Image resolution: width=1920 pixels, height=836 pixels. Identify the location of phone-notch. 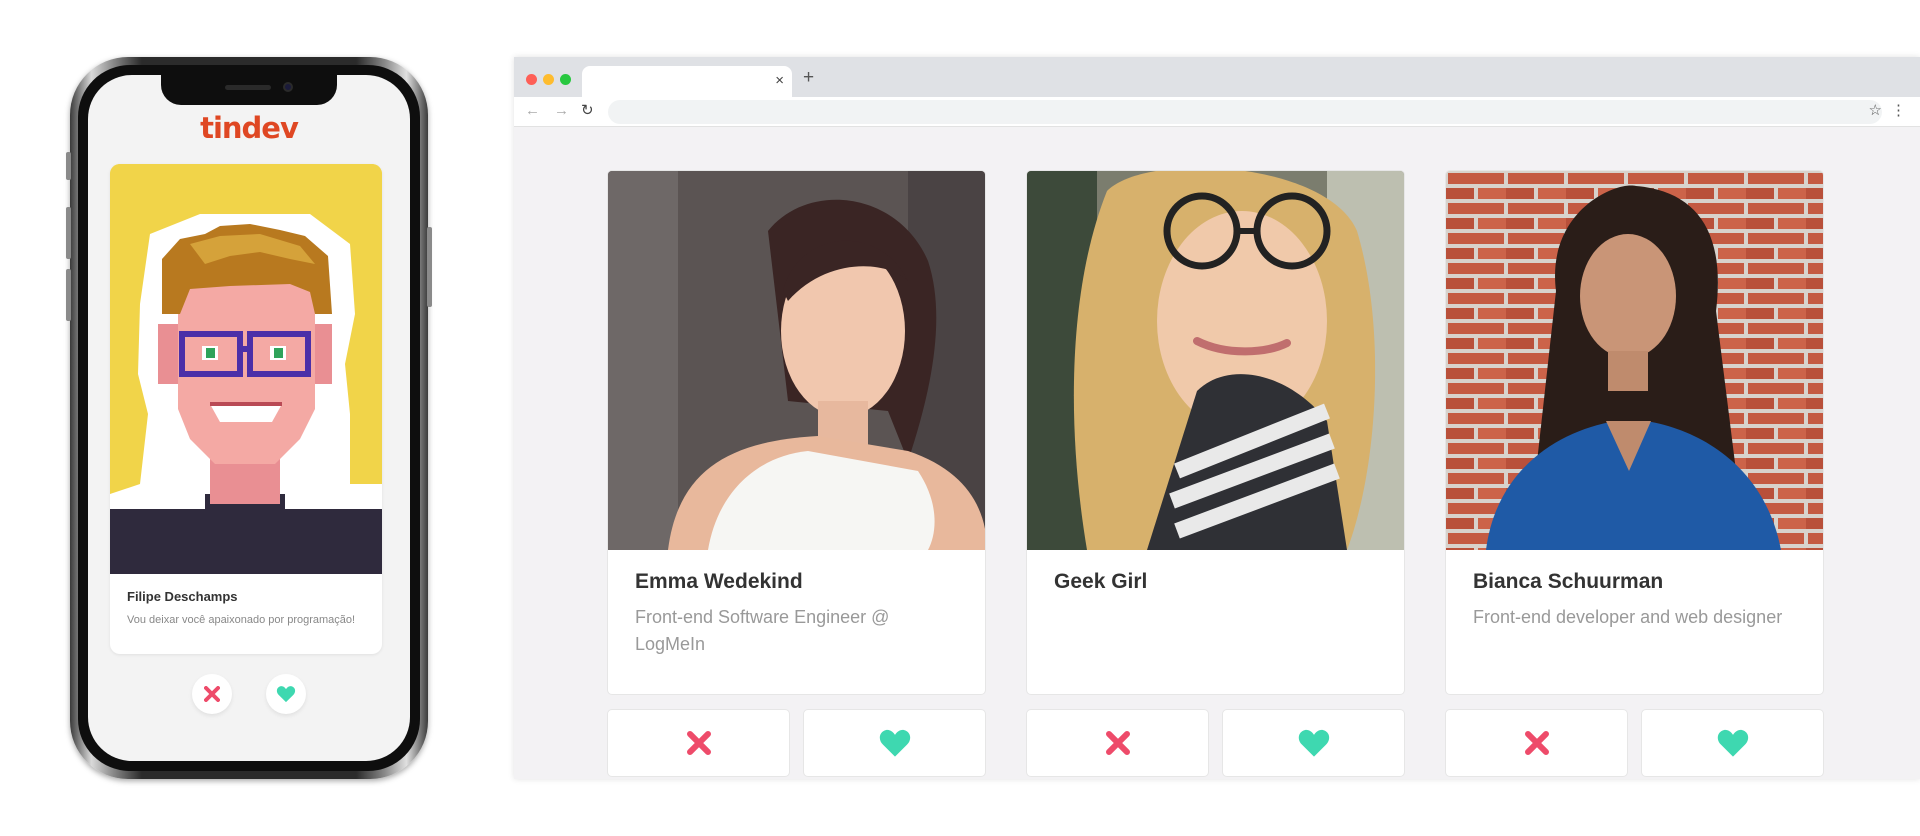
(249, 90).